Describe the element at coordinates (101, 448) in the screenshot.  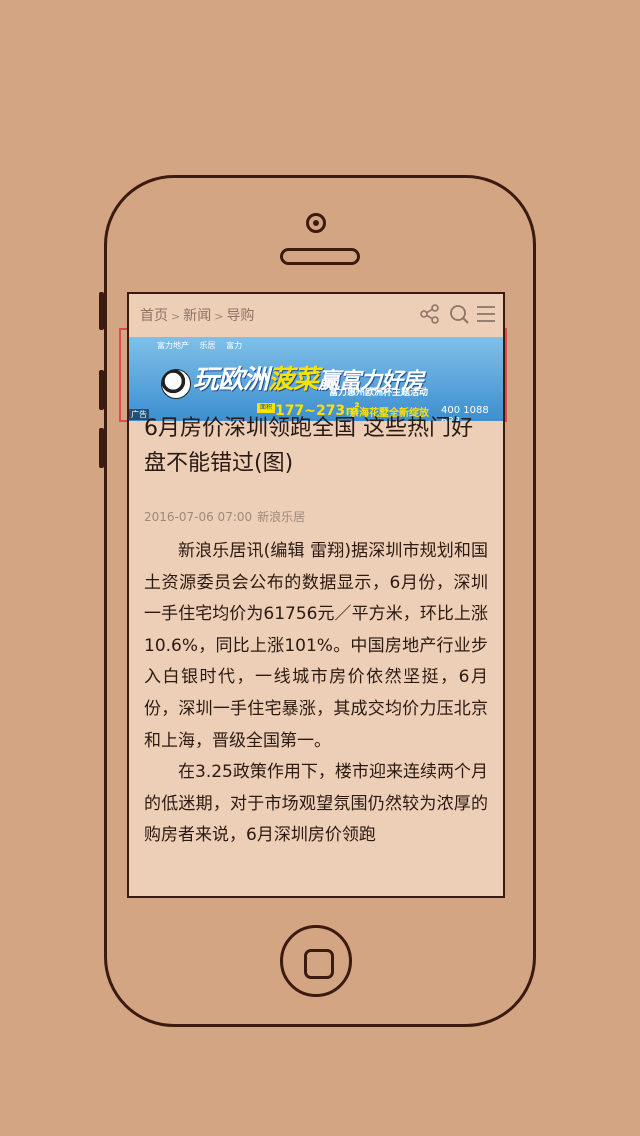
I see `phone-volume-down` at that location.